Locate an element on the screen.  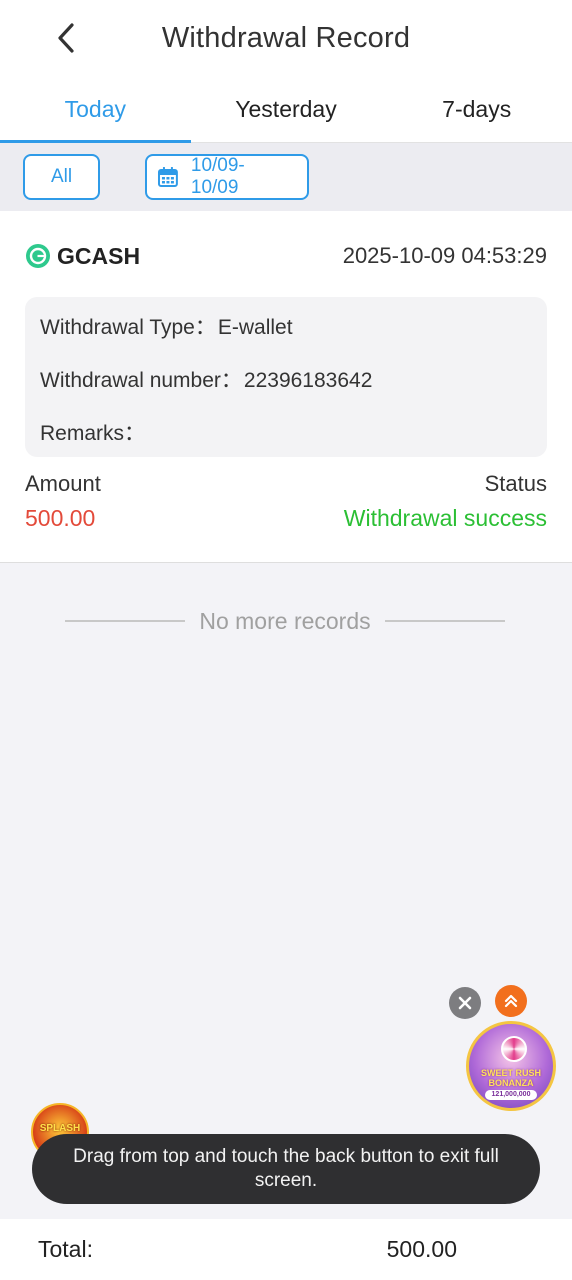
tab-today: Today is located at coordinates (95, 109).